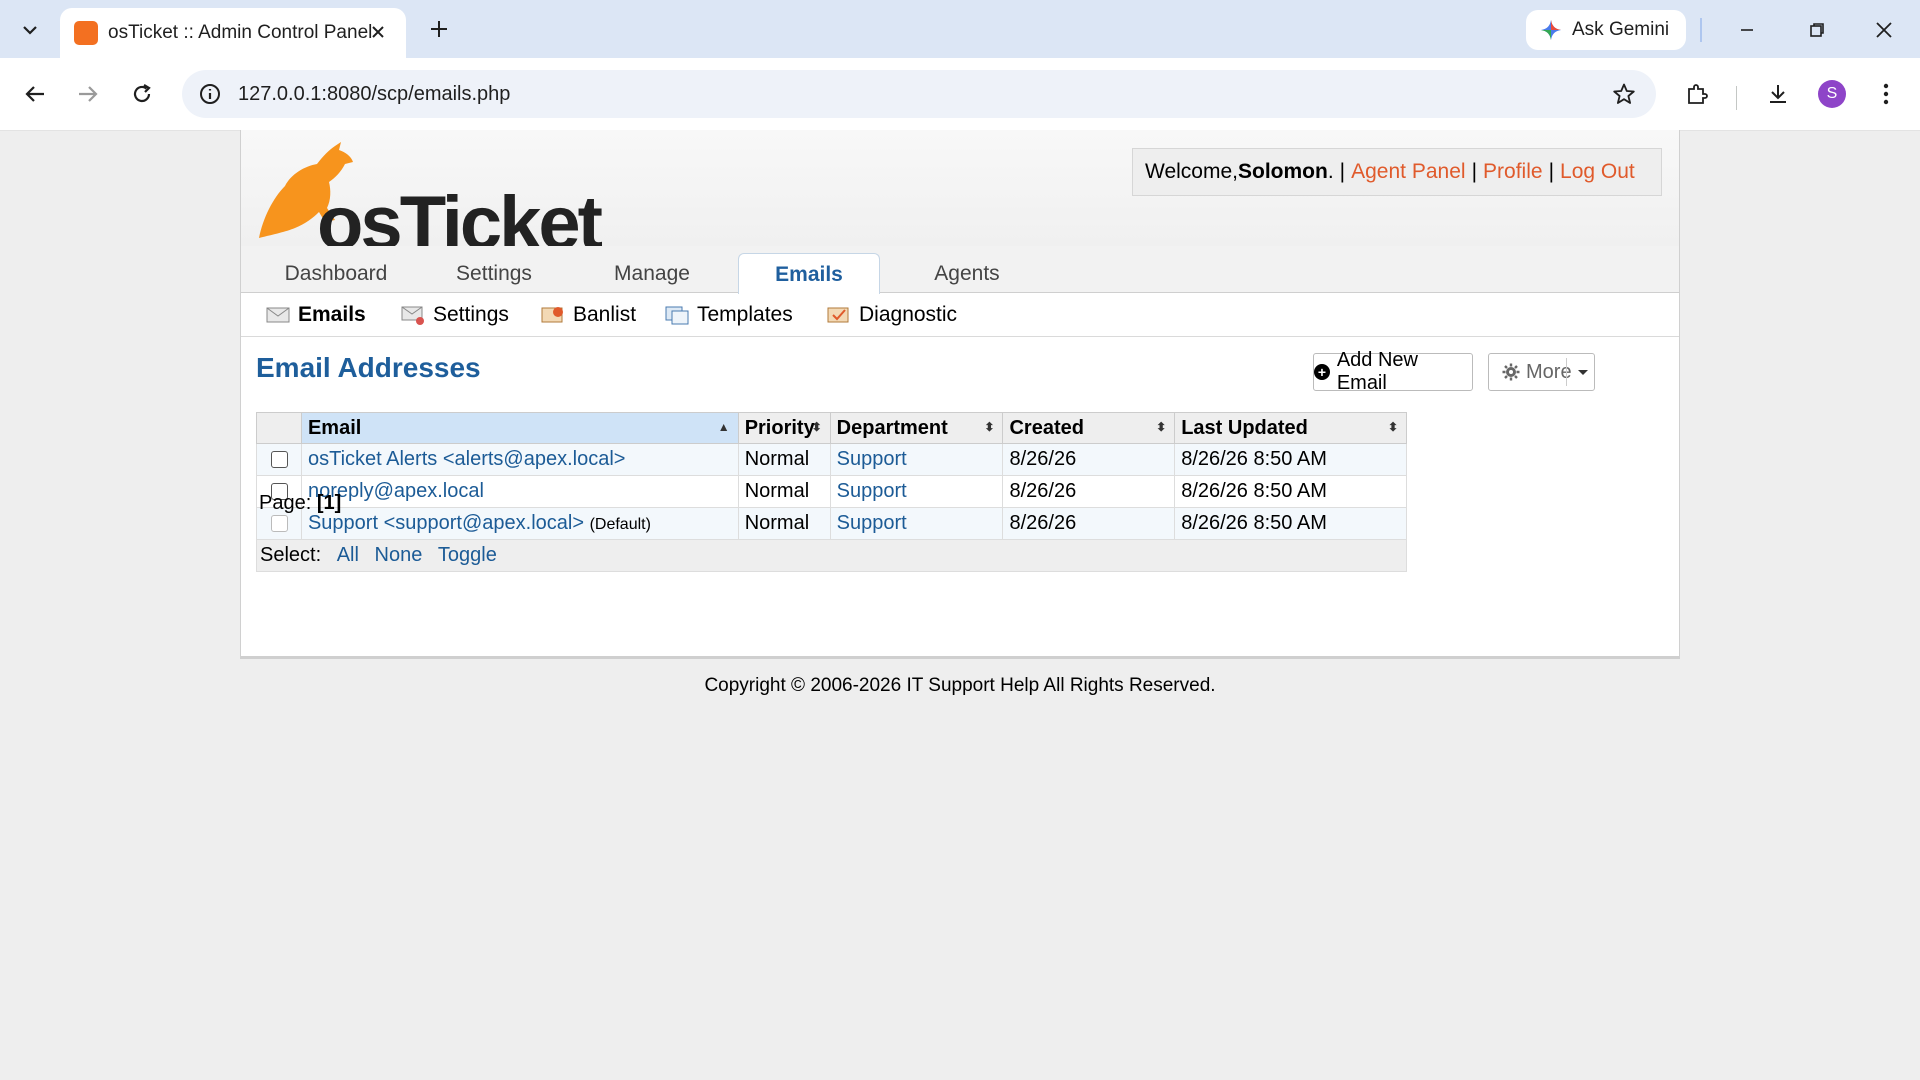  I want to click on tab-dashboard: Dashboard, so click(336, 274).